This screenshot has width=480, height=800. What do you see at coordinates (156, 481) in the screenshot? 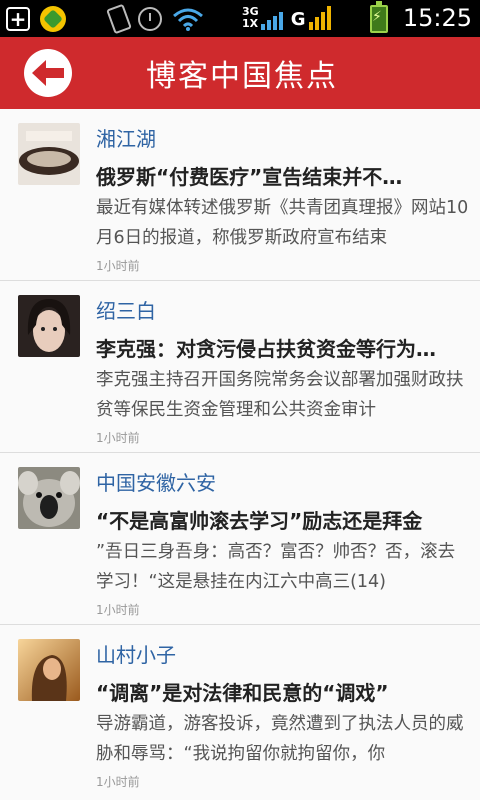
I see `author-name: 中国安徽六安` at bounding box center [156, 481].